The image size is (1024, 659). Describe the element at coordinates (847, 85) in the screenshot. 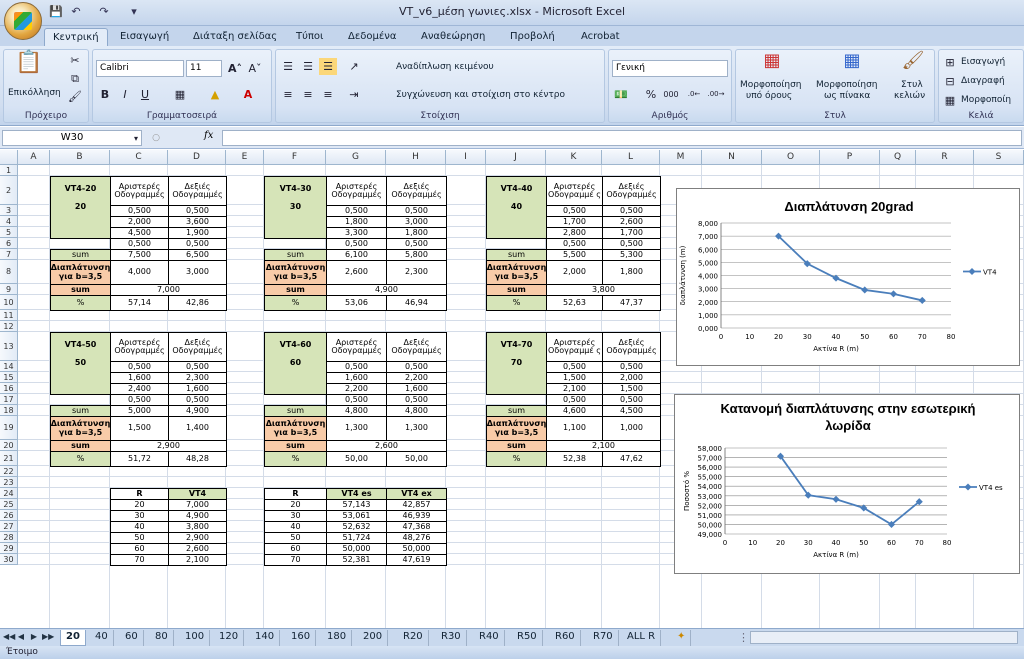

I see `format-as-table-button: Μορφοποίηση` at that location.